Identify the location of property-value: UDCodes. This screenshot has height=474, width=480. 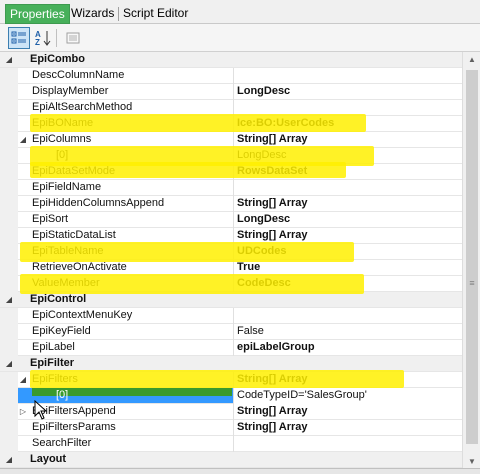
(347, 252).